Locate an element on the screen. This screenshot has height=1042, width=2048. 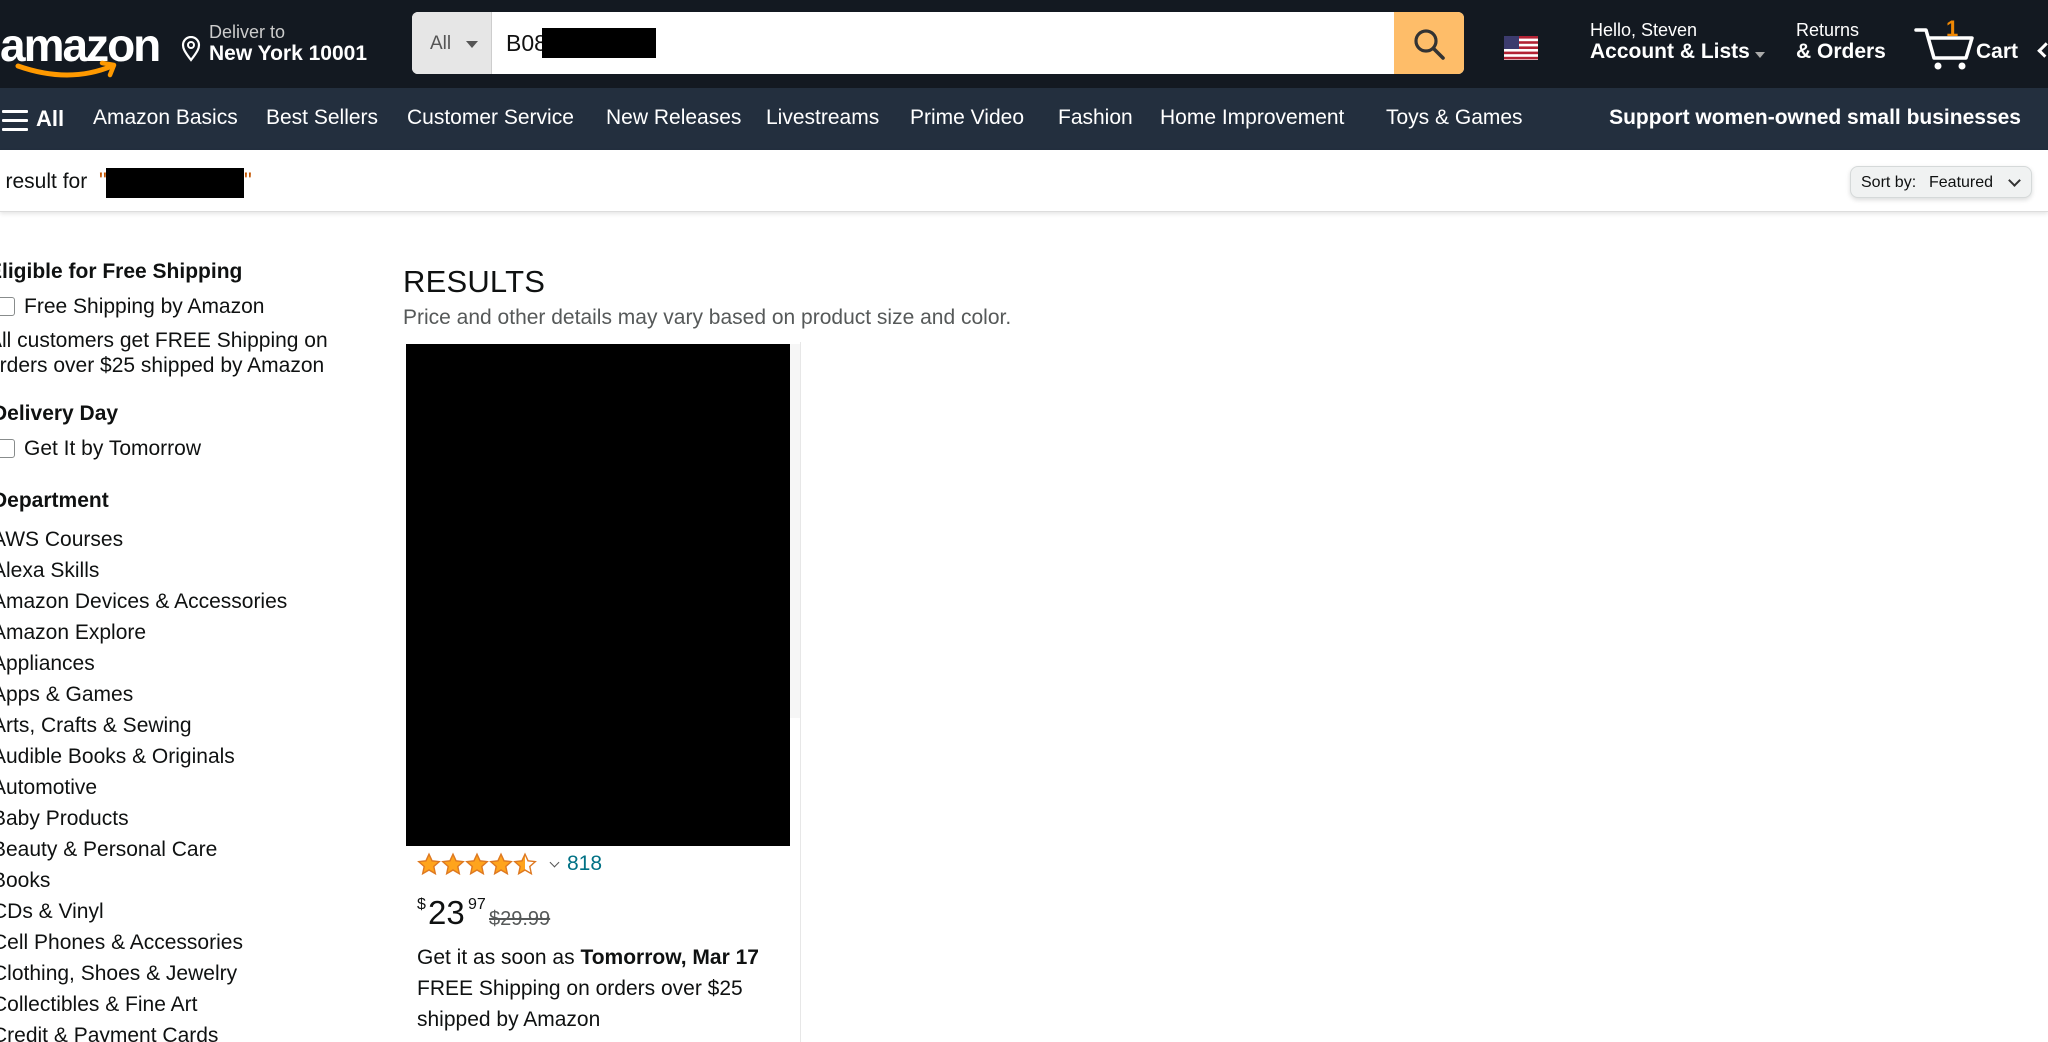
cart-icon is located at coordinates (1944, 49).